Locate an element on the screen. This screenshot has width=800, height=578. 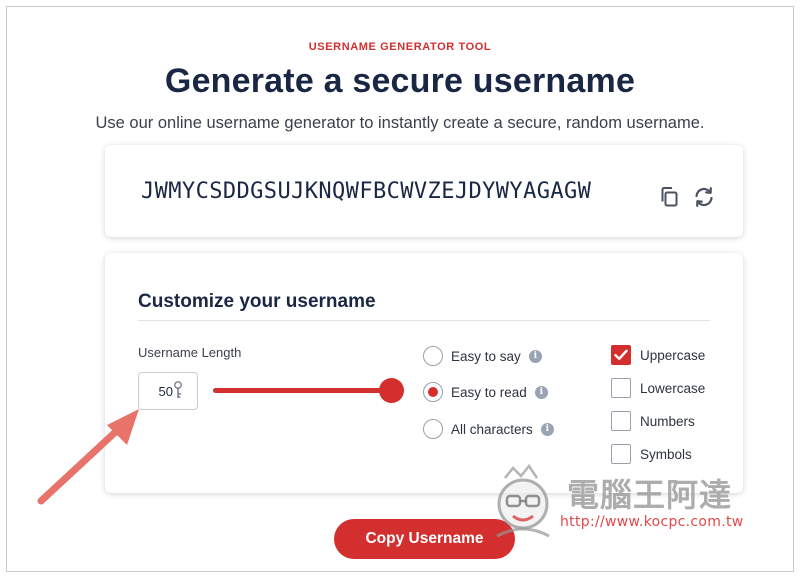
option-lowercase: Lowercase is located at coordinates (658, 388).